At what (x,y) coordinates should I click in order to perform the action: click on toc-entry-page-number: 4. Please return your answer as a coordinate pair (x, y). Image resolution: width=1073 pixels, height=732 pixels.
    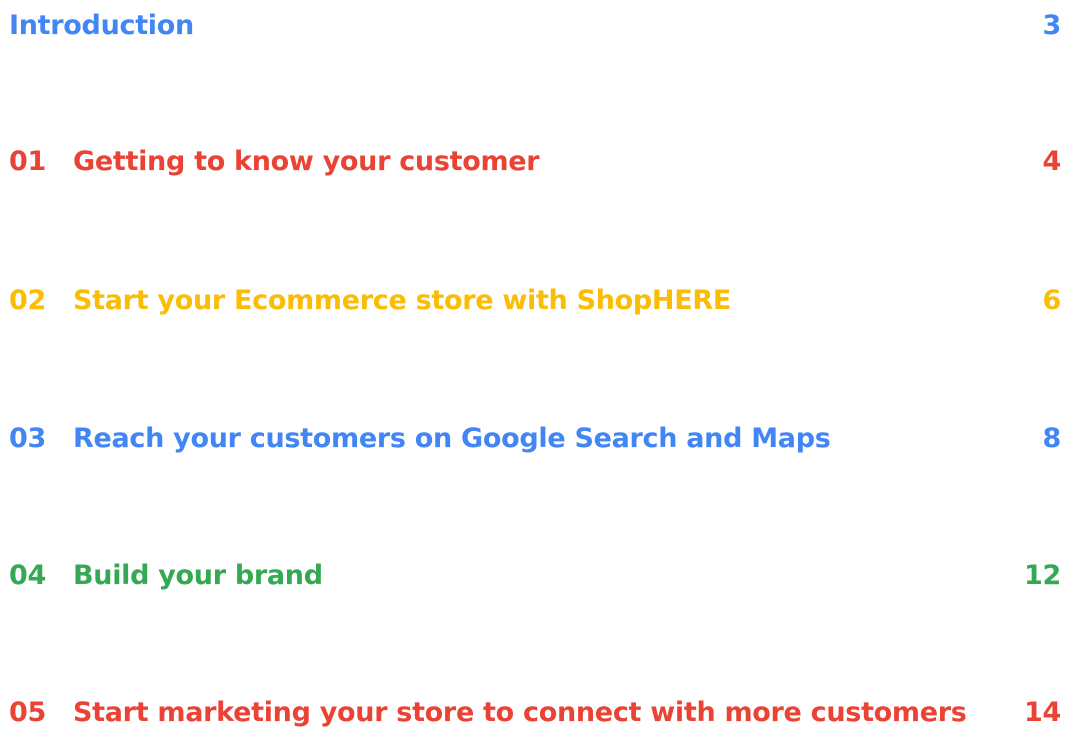
    Looking at the image, I should click on (1052, 161).